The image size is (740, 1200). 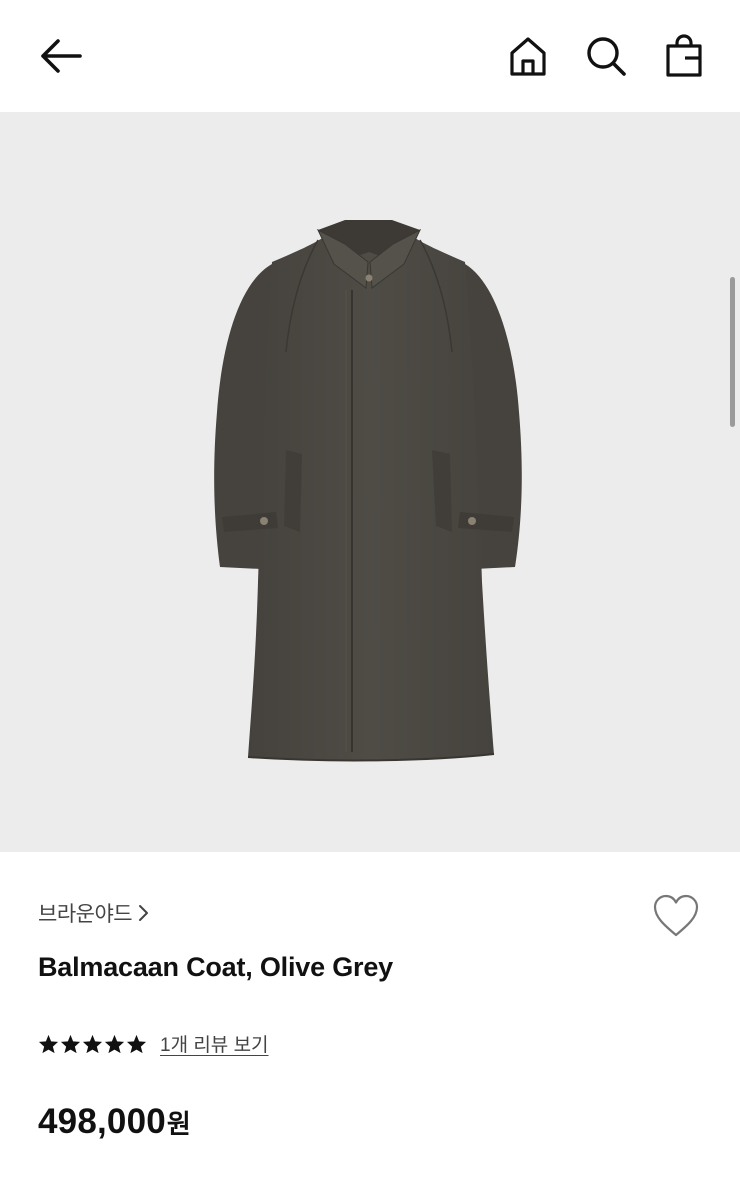 I want to click on arrow-left-icon, so click(x=61, y=56).